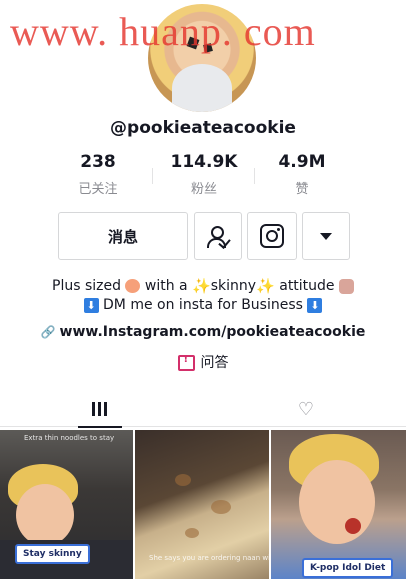  I want to click on instagram-button, so click(272, 236).